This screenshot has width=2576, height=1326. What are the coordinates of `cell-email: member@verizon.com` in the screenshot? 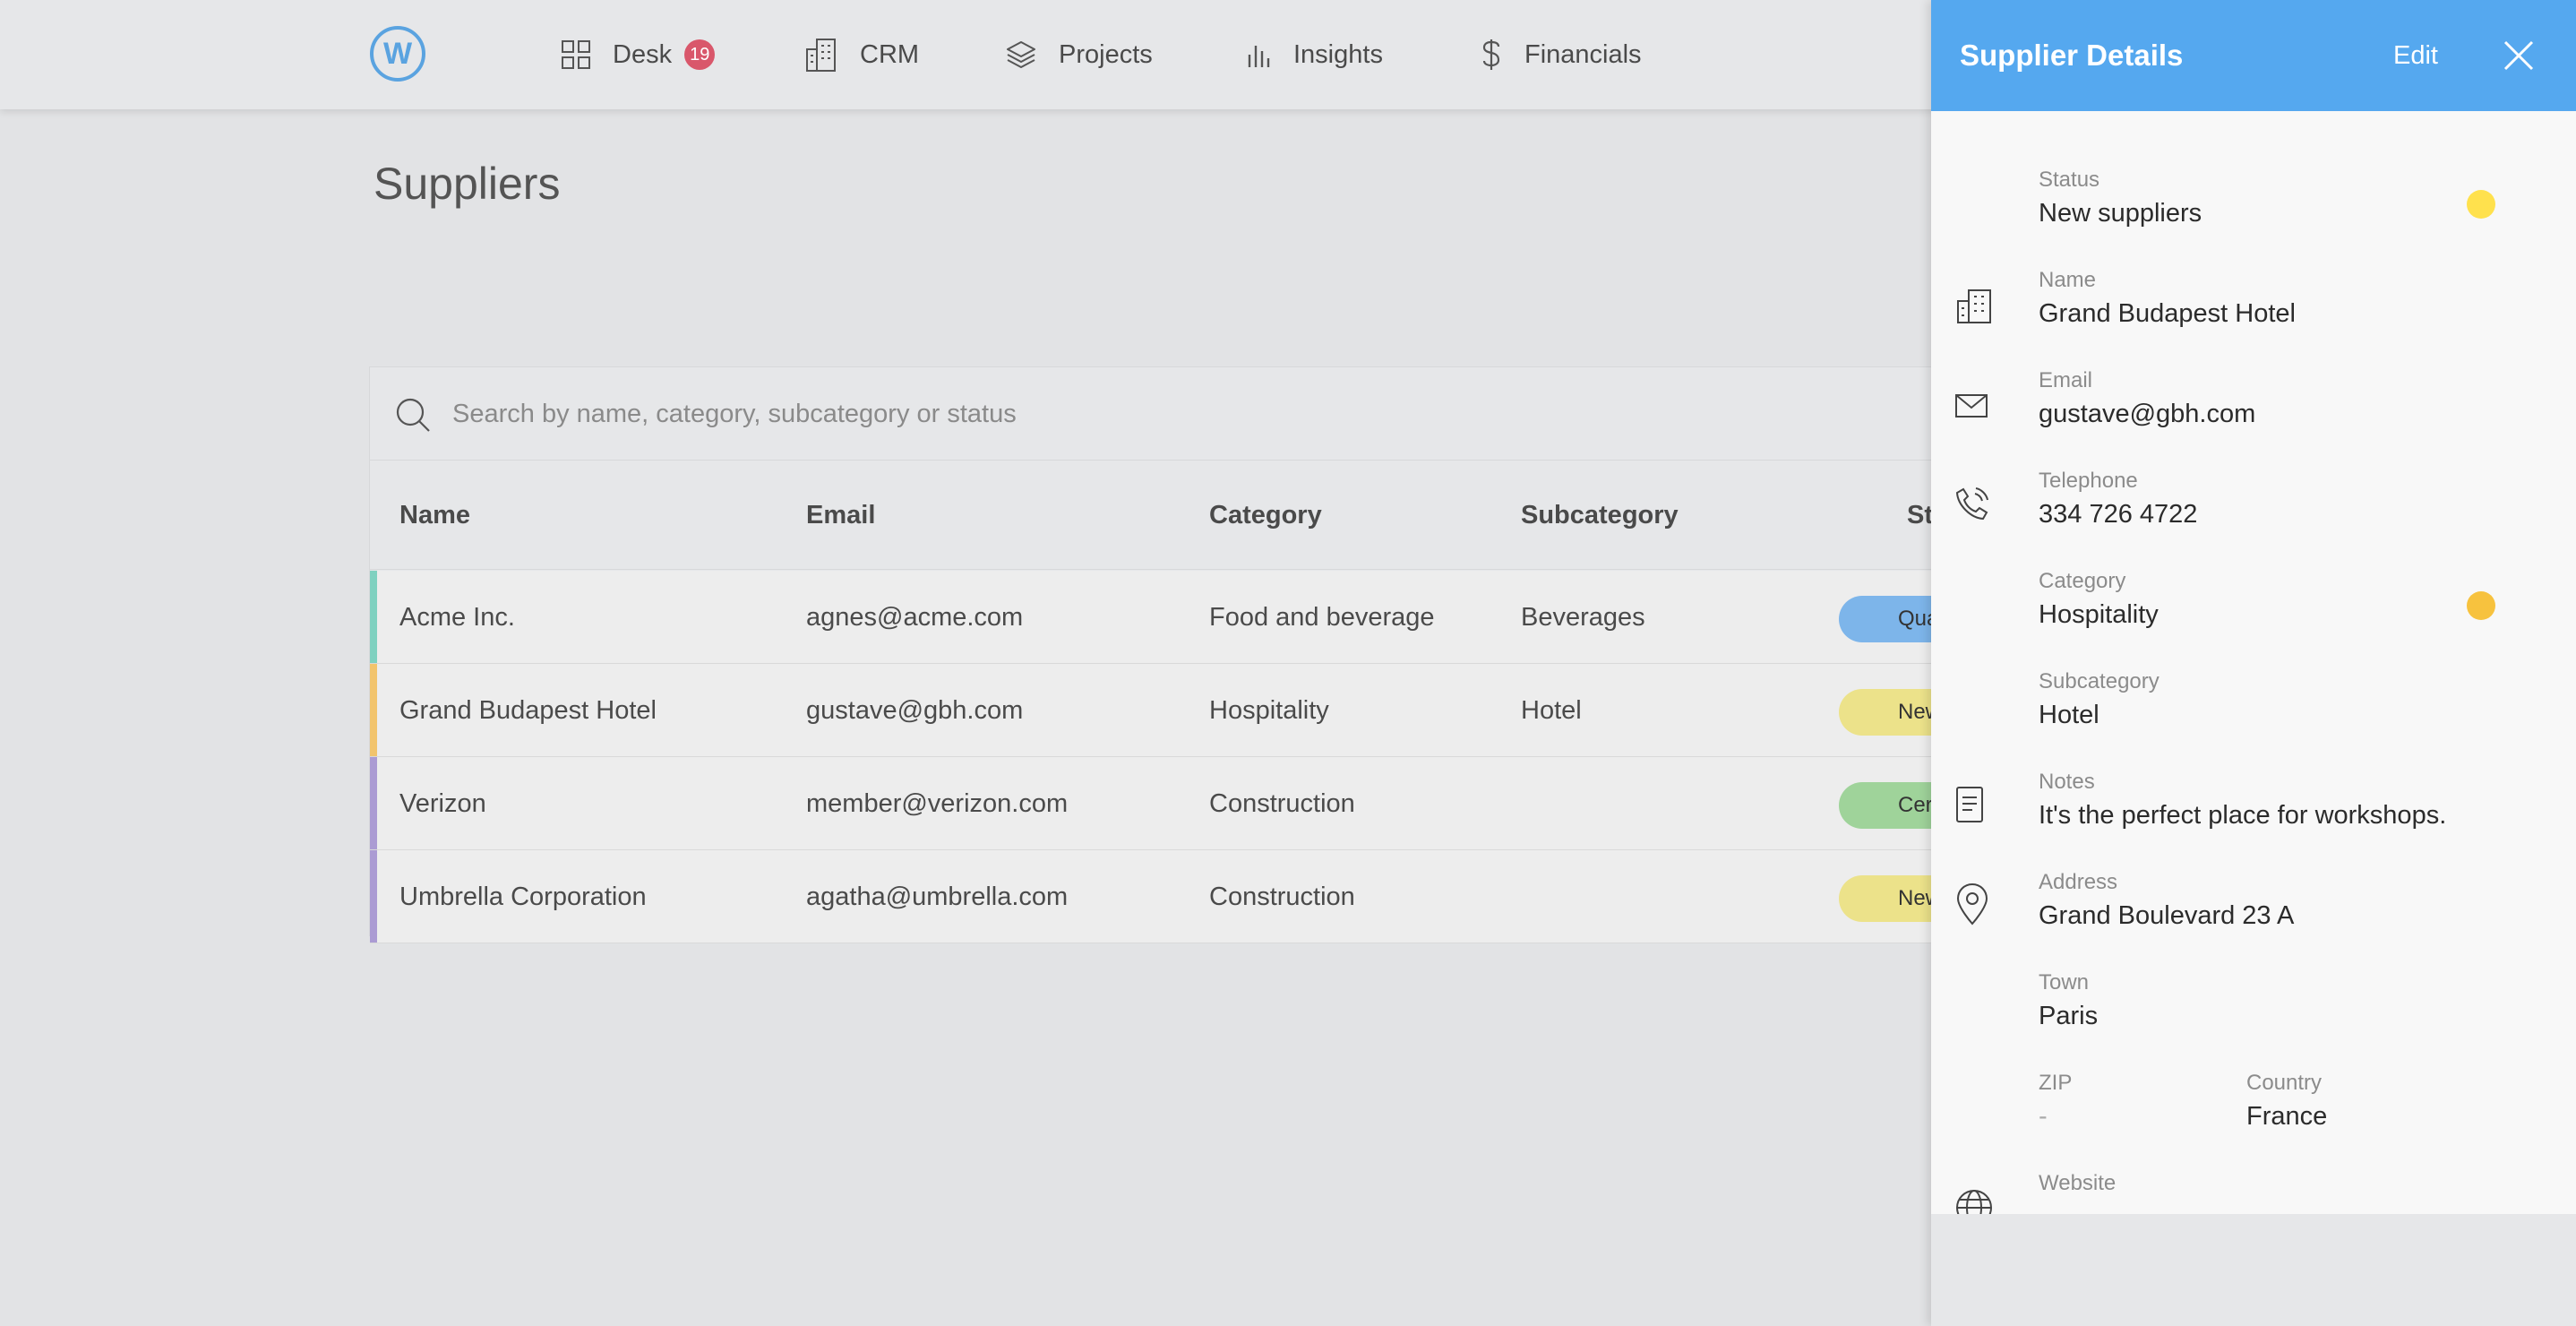 It's located at (937, 803).